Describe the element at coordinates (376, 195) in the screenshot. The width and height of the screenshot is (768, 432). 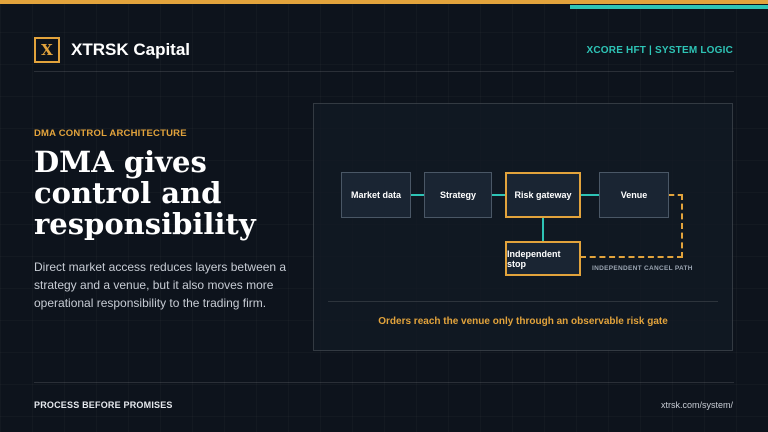
I see `node-market-data: Market data` at that location.